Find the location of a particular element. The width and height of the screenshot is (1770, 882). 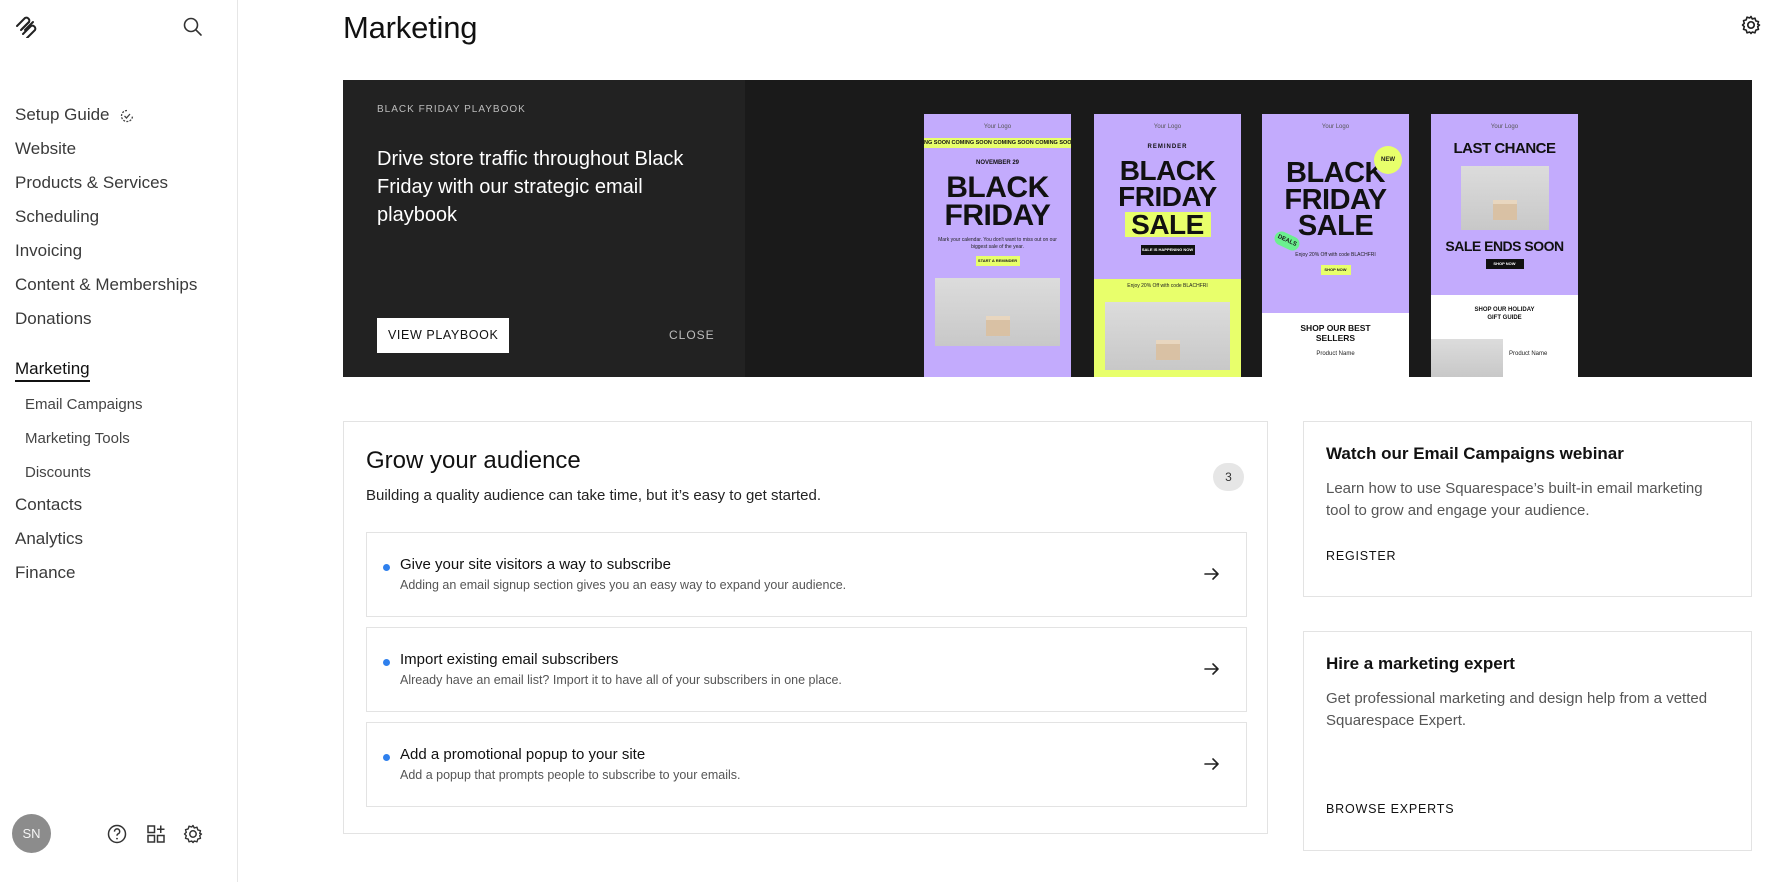

nav-item-label: Scheduling is located at coordinates (57, 216).